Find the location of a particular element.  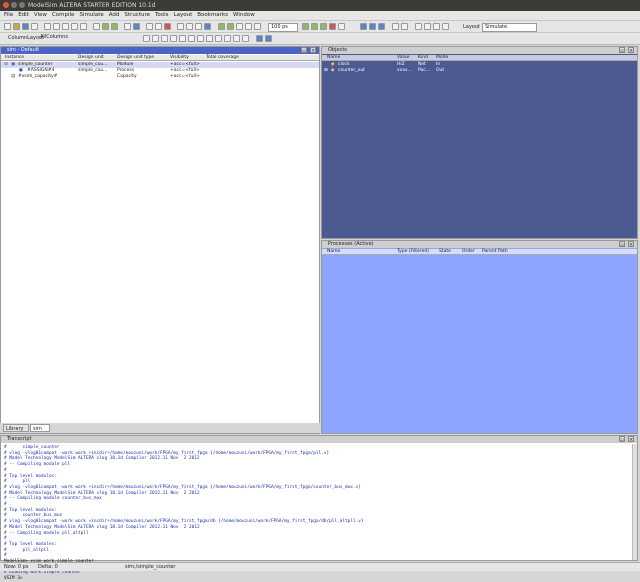

col-mode: Mode is located at coordinates (442, 58).